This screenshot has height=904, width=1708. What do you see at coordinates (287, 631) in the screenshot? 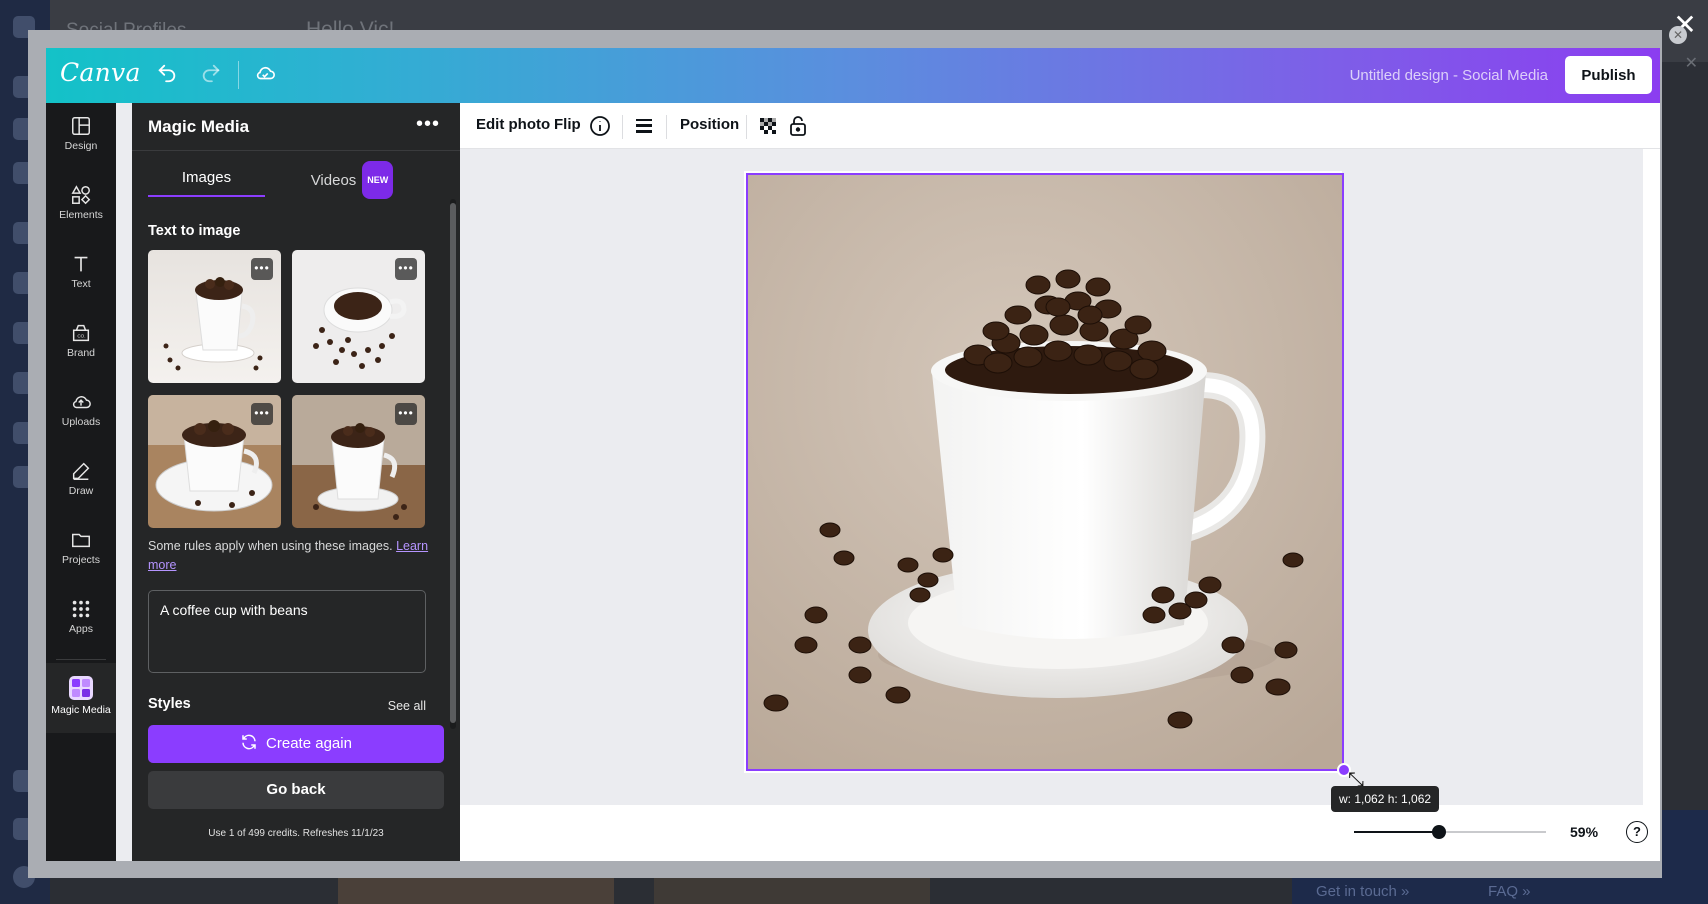
I see `prompt-input` at bounding box center [287, 631].